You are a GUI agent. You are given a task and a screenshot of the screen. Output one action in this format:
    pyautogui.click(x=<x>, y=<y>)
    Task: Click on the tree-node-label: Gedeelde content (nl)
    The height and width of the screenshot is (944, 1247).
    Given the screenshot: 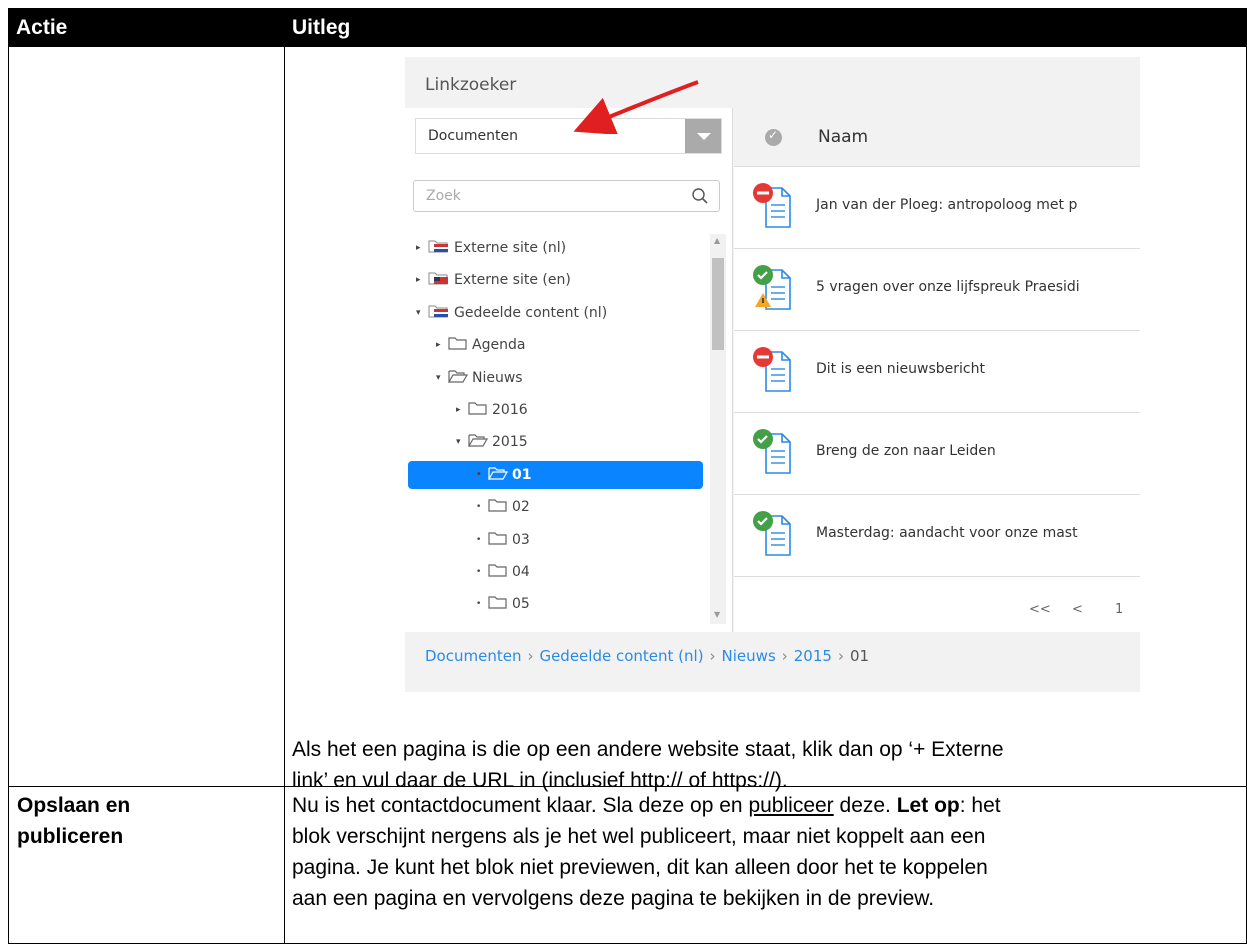 What is the action you would take?
    pyautogui.click(x=531, y=312)
    